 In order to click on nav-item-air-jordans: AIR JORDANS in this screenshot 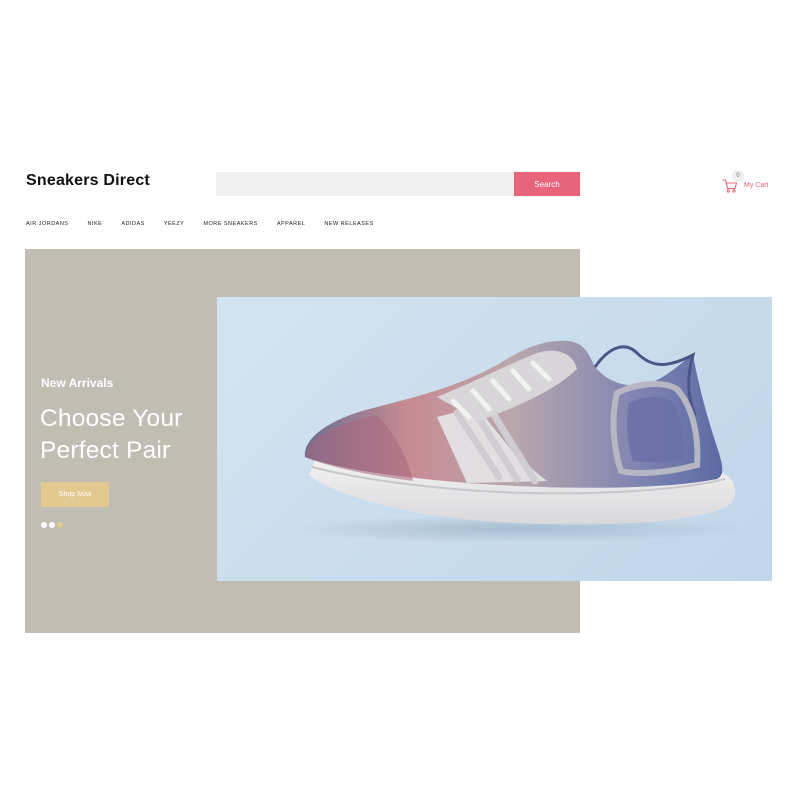, I will do `click(47, 224)`.